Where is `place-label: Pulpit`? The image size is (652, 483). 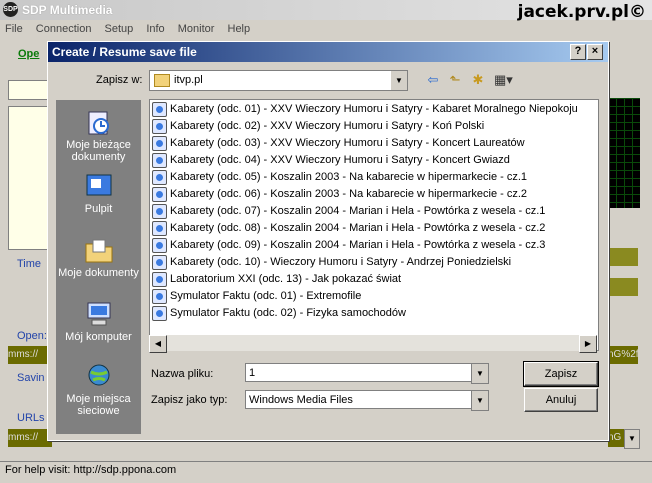 place-label: Pulpit is located at coordinates (98, 209).